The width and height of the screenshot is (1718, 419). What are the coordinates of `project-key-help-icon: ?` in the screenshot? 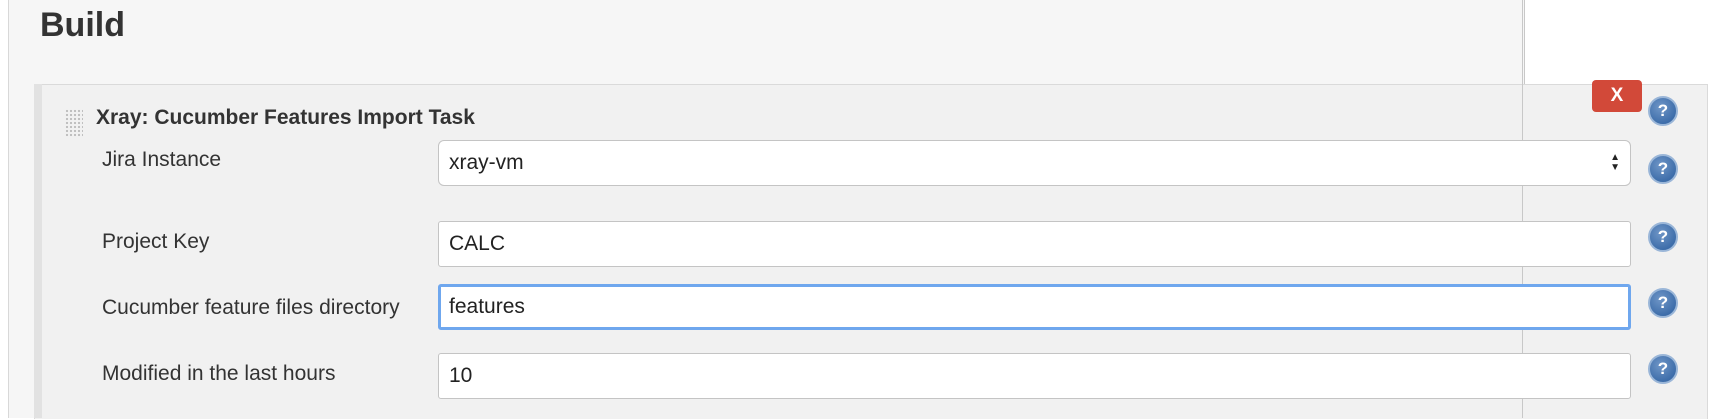 It's located at (1663, 237).